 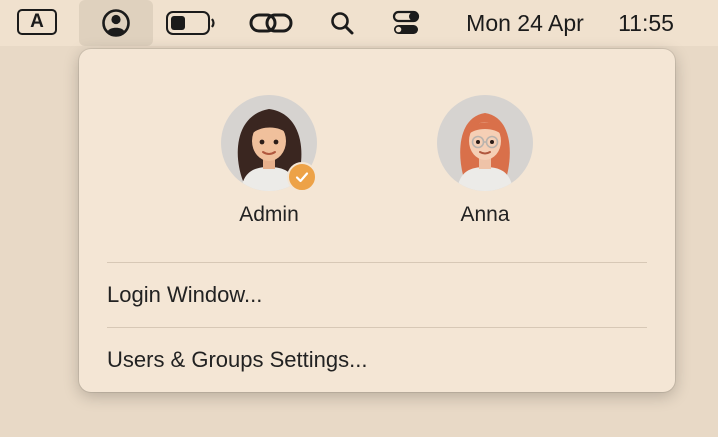 I want to click on user-name: Admin, so click(x=269, y=214).